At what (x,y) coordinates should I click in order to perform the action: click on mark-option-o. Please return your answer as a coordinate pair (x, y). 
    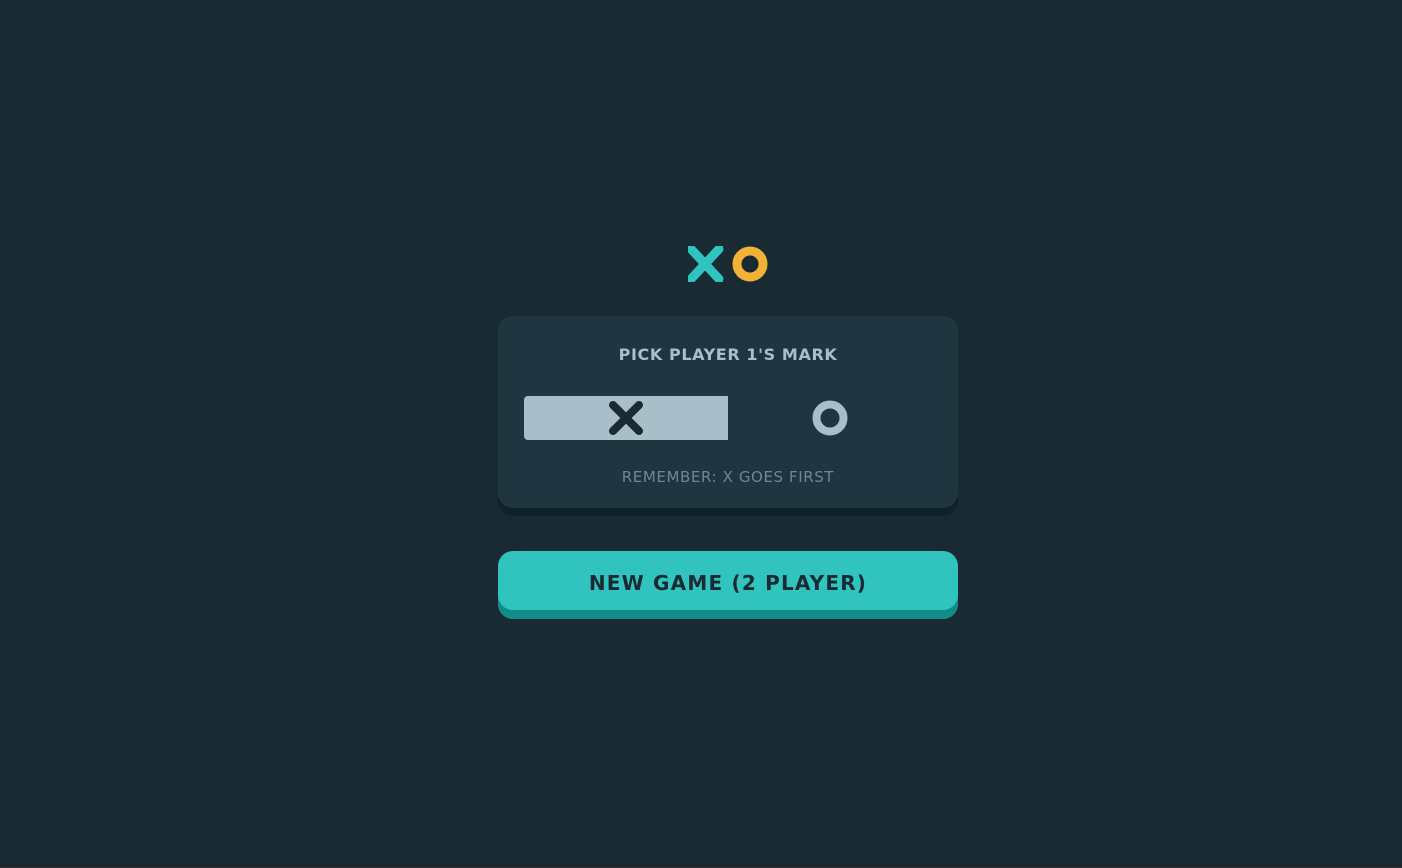
    Looking at the image, I should click on (830, 418).